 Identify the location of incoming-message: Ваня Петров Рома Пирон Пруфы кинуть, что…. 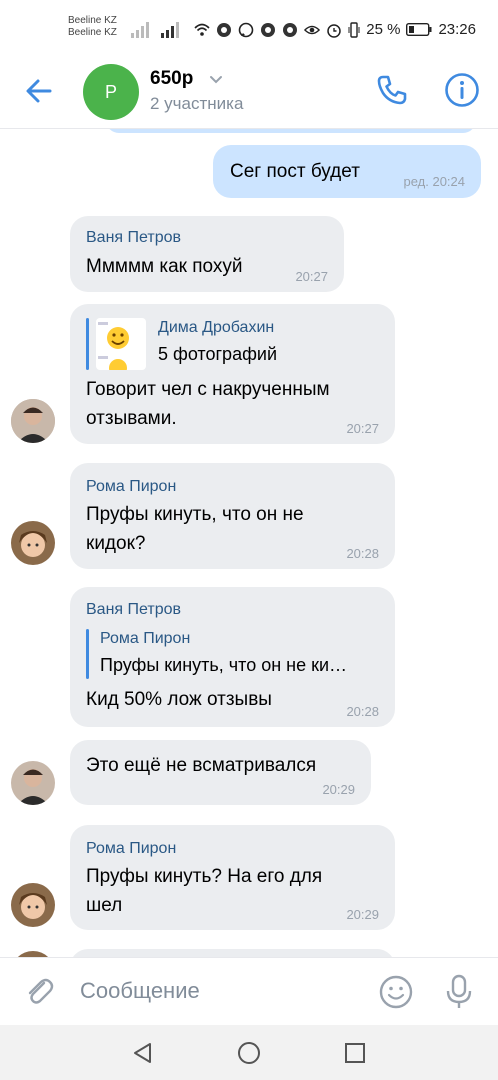
(232, 657).